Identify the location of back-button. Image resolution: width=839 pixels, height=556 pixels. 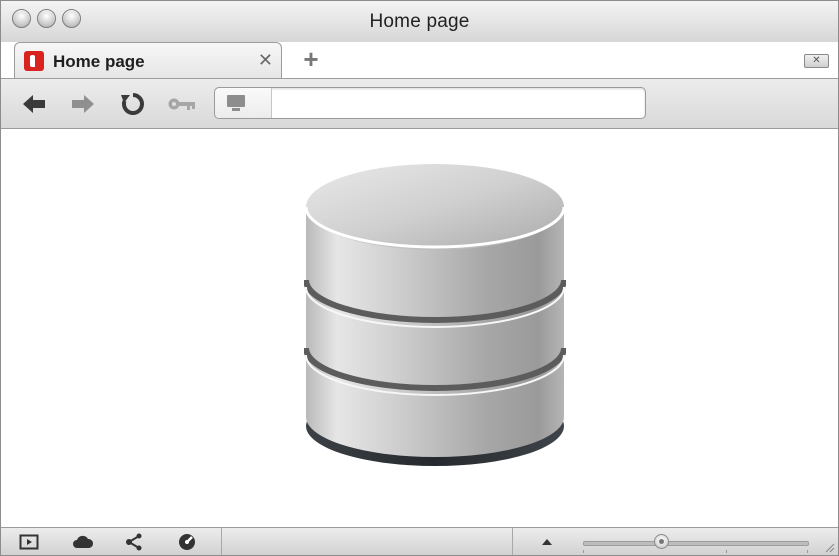
(34, 104).